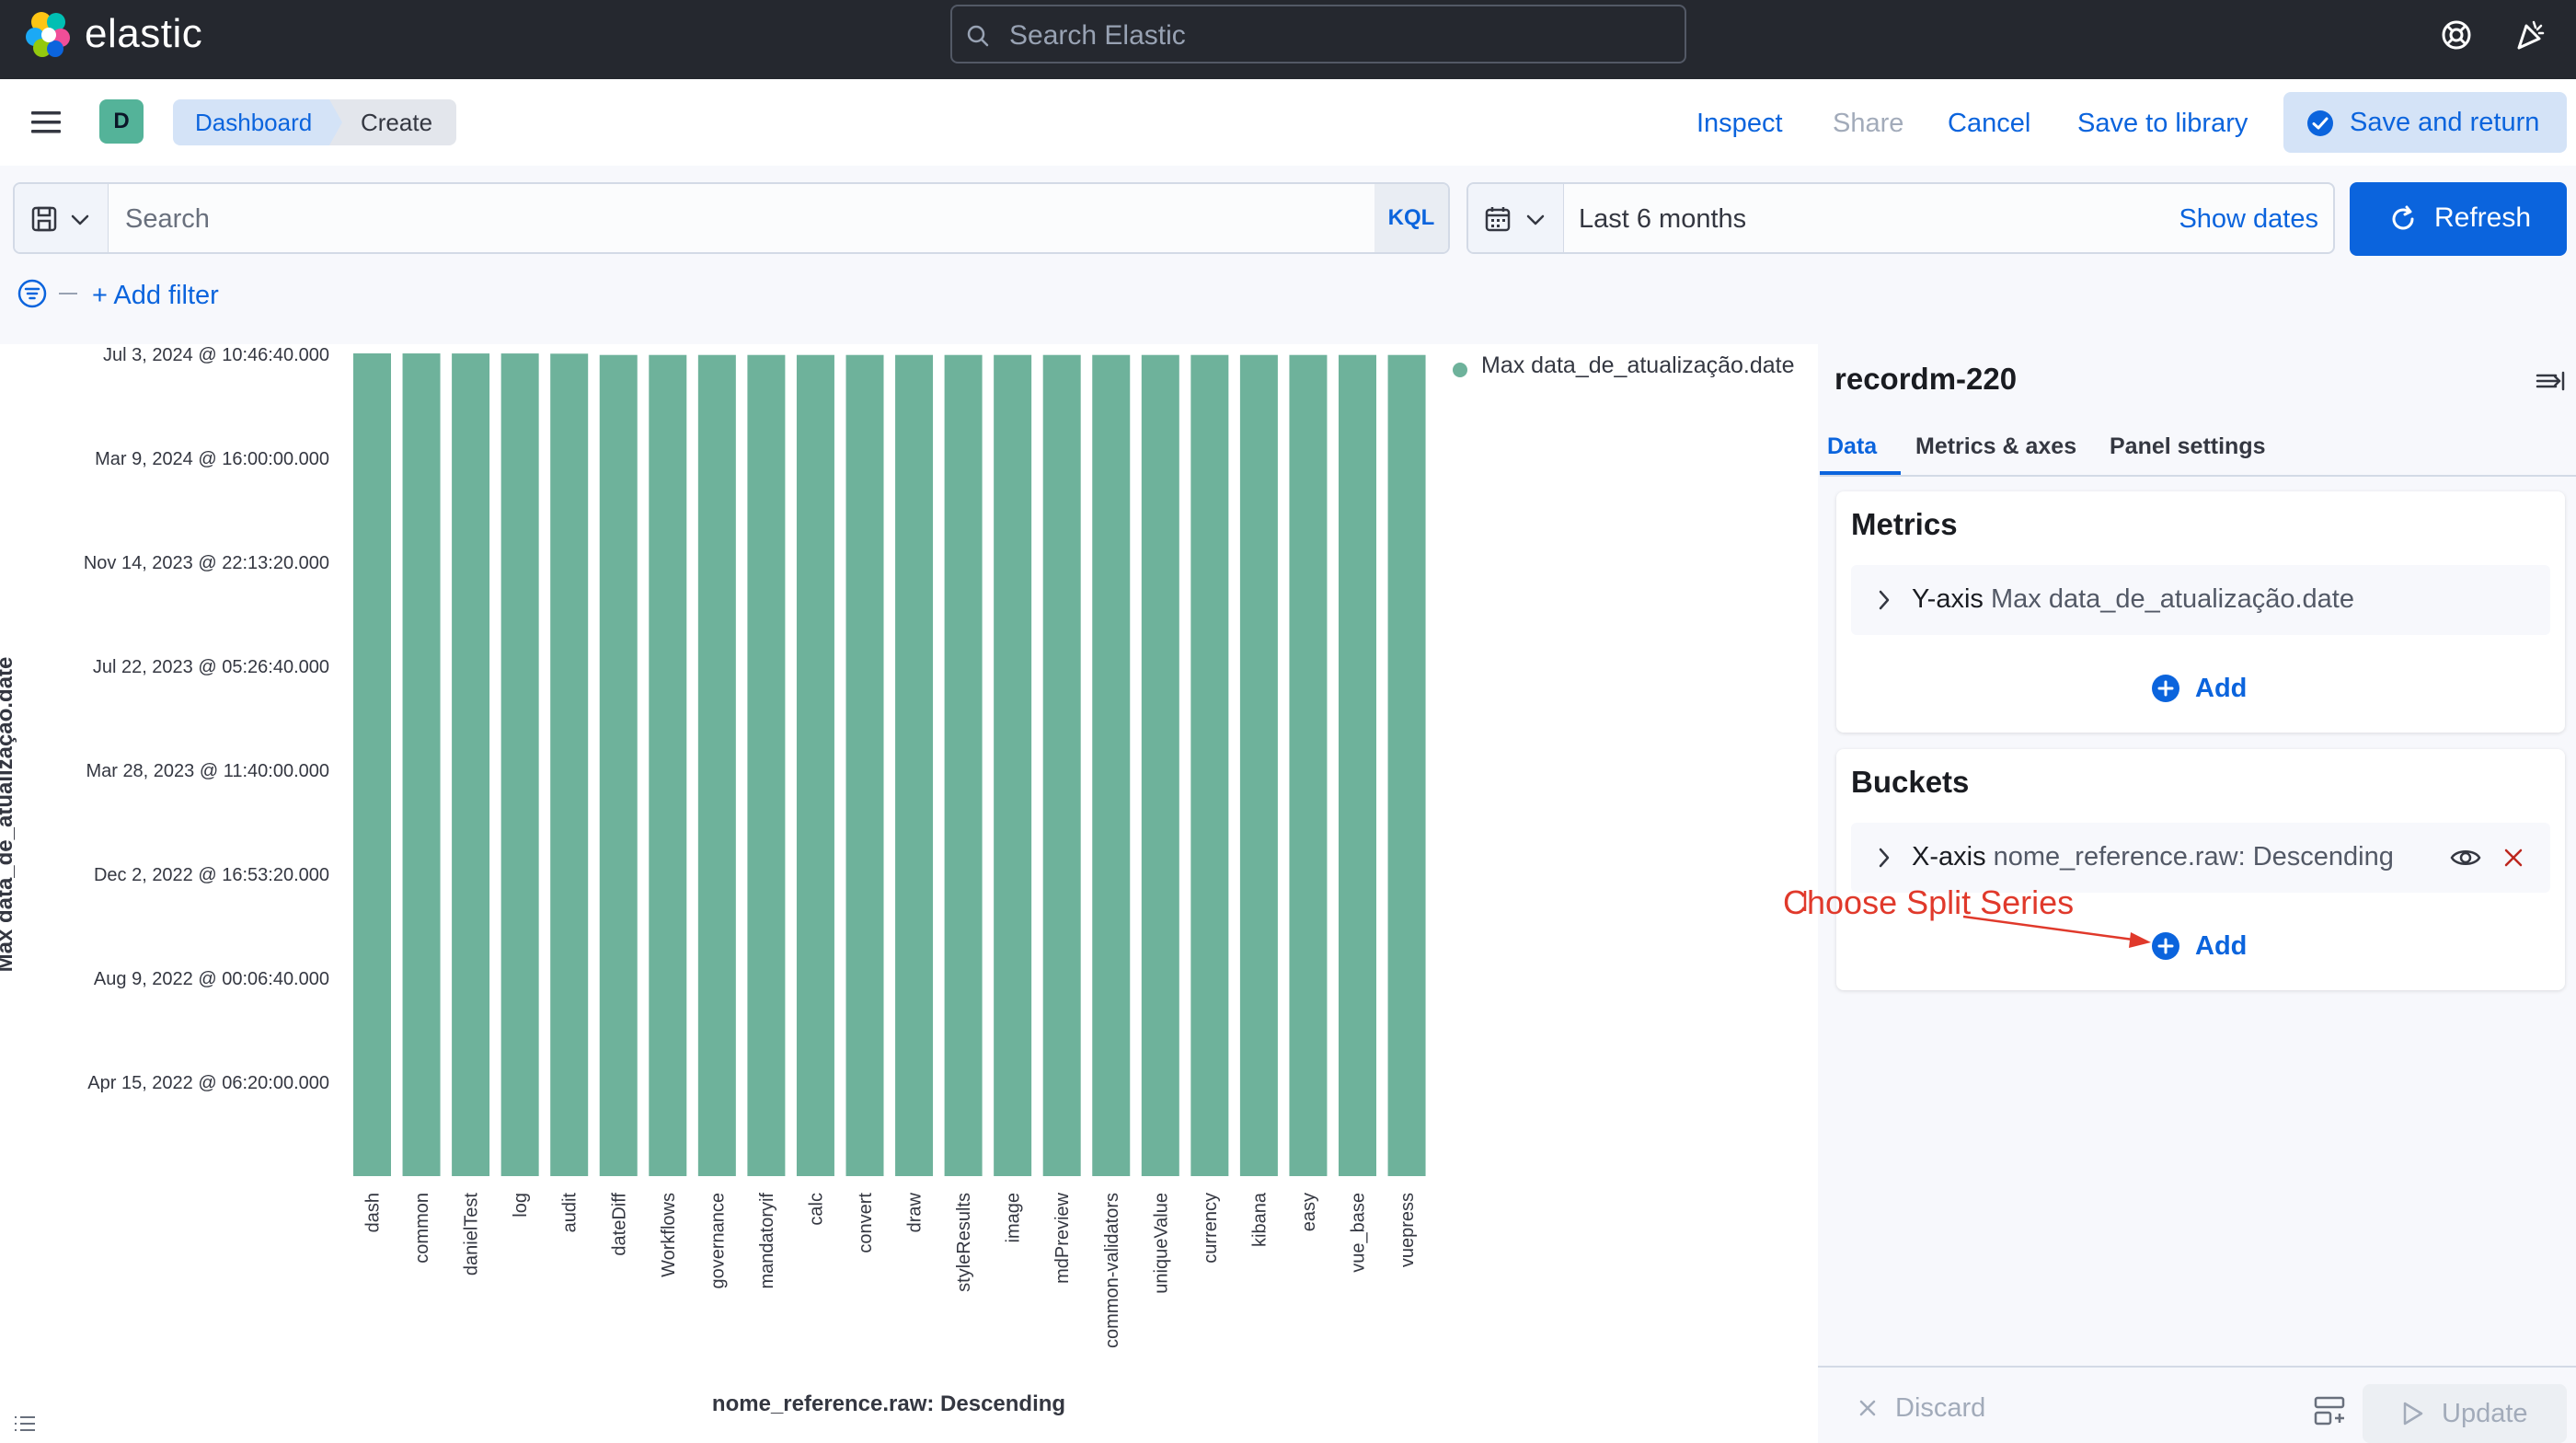 The image size is (2576, 1443). I want to click on x-tick-label: convert, so click(866, 1223).